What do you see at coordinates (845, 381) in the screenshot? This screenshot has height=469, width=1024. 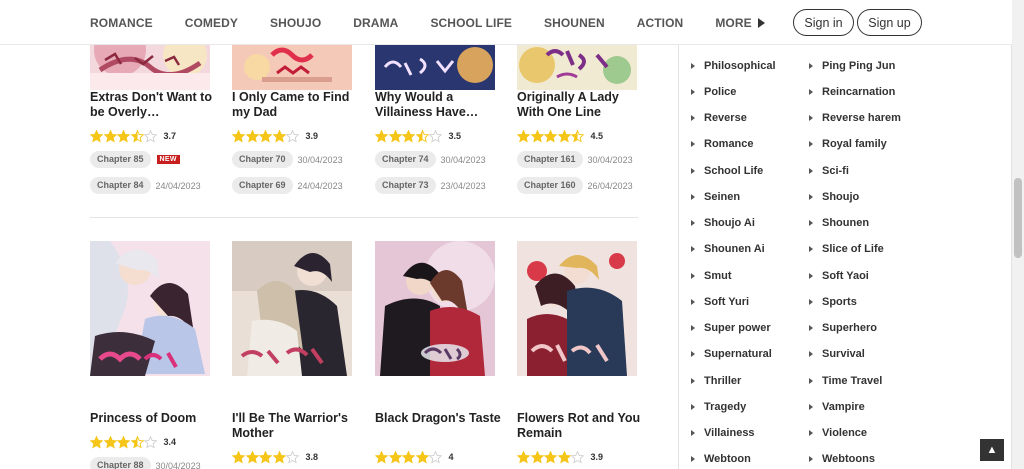 I see `genre-link-time-travel: Time Travel` at bounding box center [845, 381].